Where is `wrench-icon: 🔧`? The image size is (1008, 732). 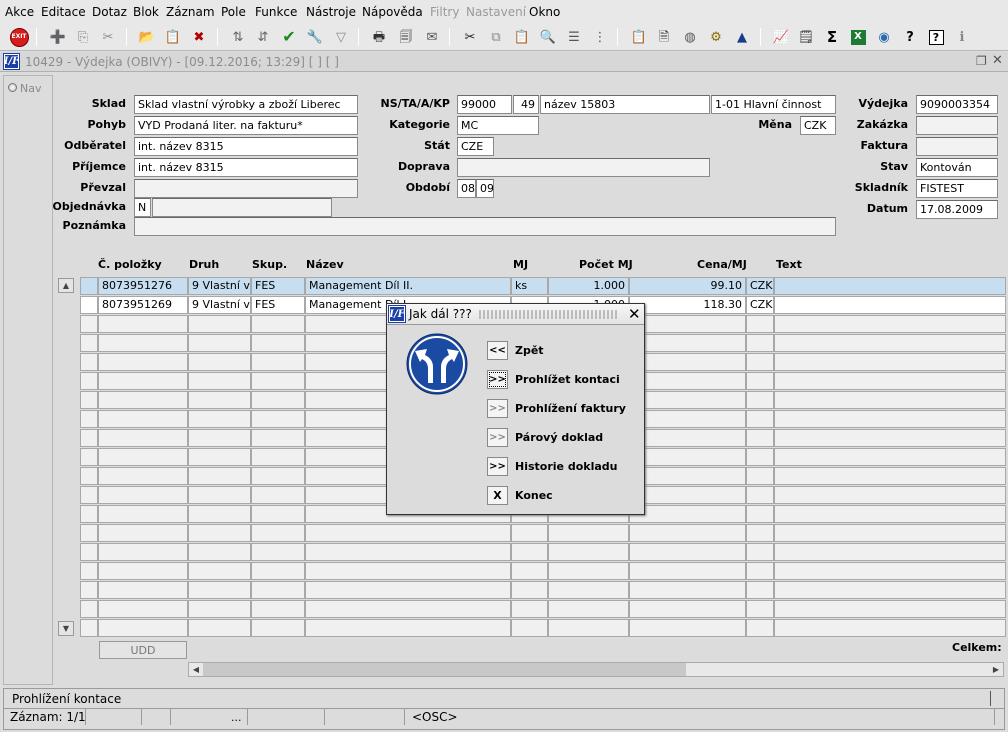 wrench-icon: 🔧 is located at coordinates (315, 37).